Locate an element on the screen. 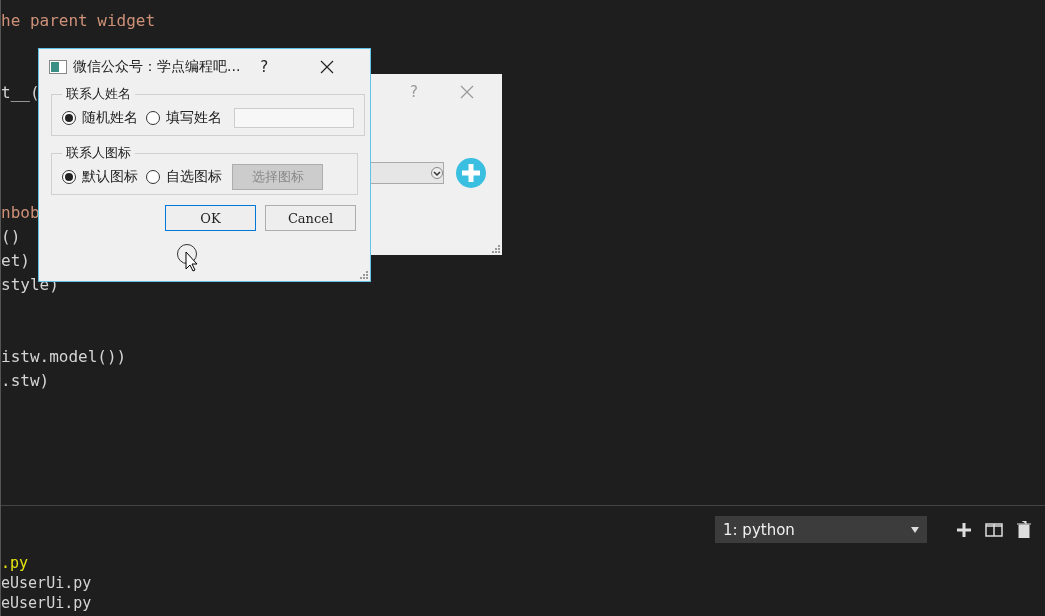 The height and width of the screenshot is (616, 1045). terminal-select: 1: python is located at coordinates (821, 529).